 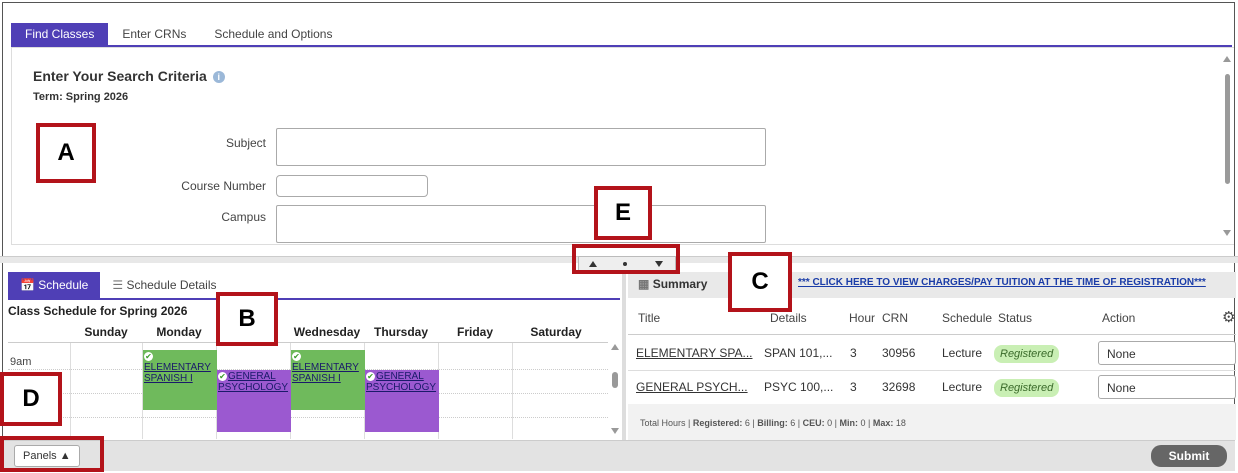 I want to click on search-scrollbar, so click(x=1227, y=147).